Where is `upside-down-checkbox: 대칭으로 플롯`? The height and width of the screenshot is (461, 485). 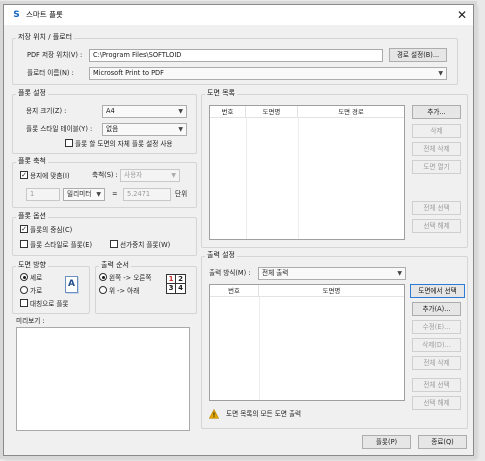 upside-down-checkbox: 대칭으로 플롯 is located at coordinates (44, 304).